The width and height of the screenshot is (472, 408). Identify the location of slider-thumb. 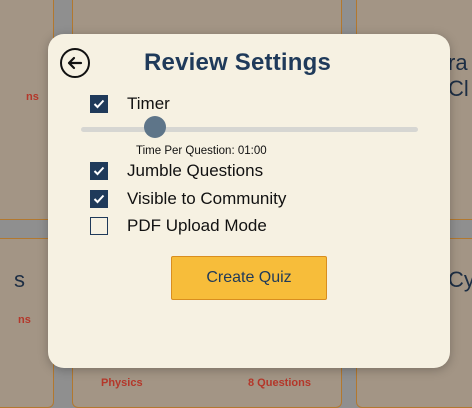
(155, 127).